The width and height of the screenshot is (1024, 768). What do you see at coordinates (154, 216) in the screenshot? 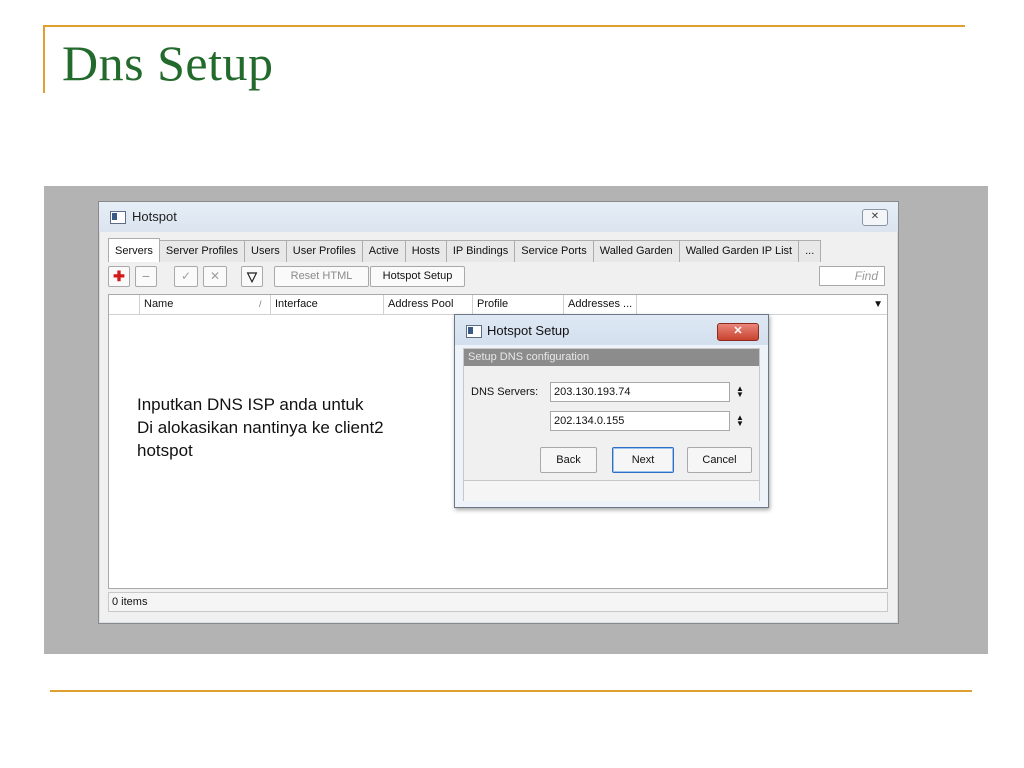
I see `window-title: Hotspot` at bounding box center [154, 216].